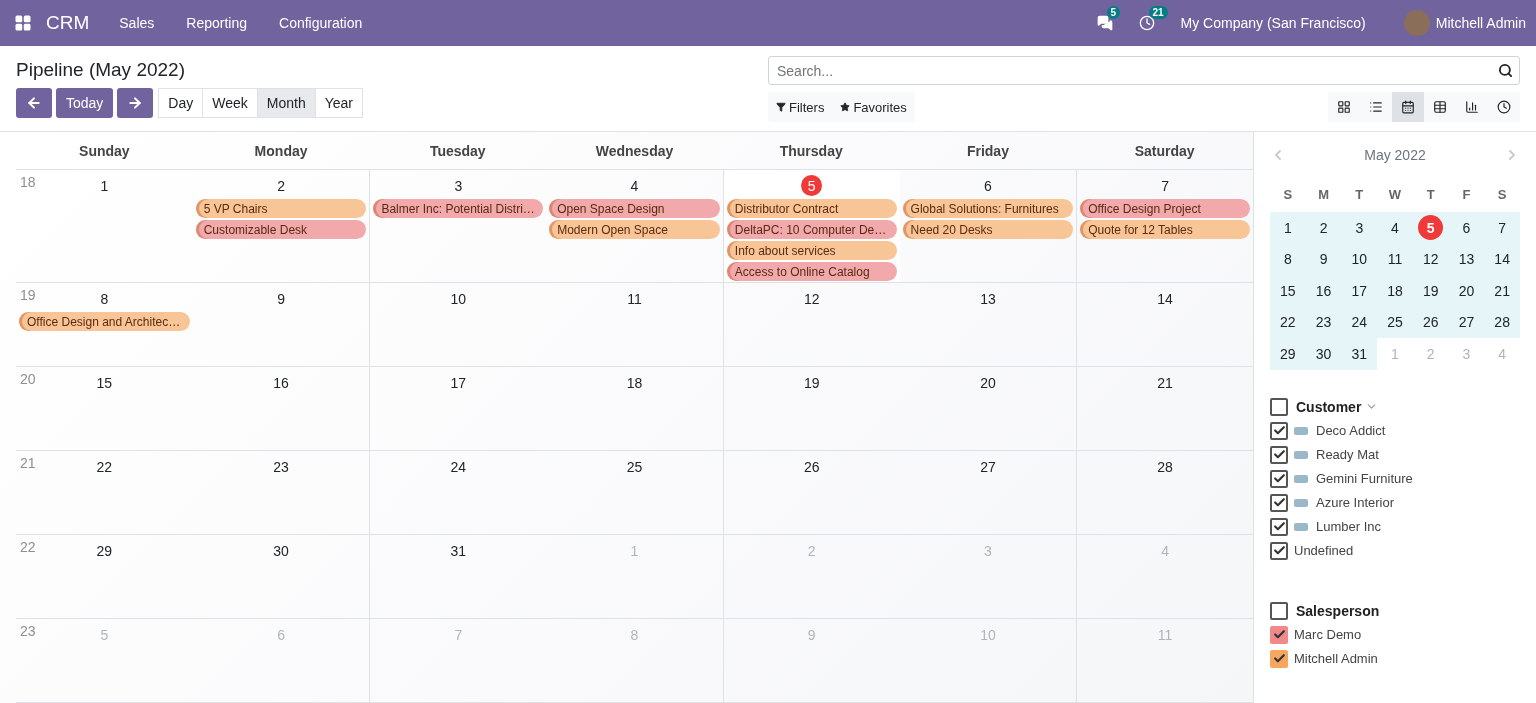 The image size is (1536, 703). What do you see at coordinates (1288, 228) in the screenshot?
I see `mini-calendar-day: 1` at bounding box center [1288, 228].